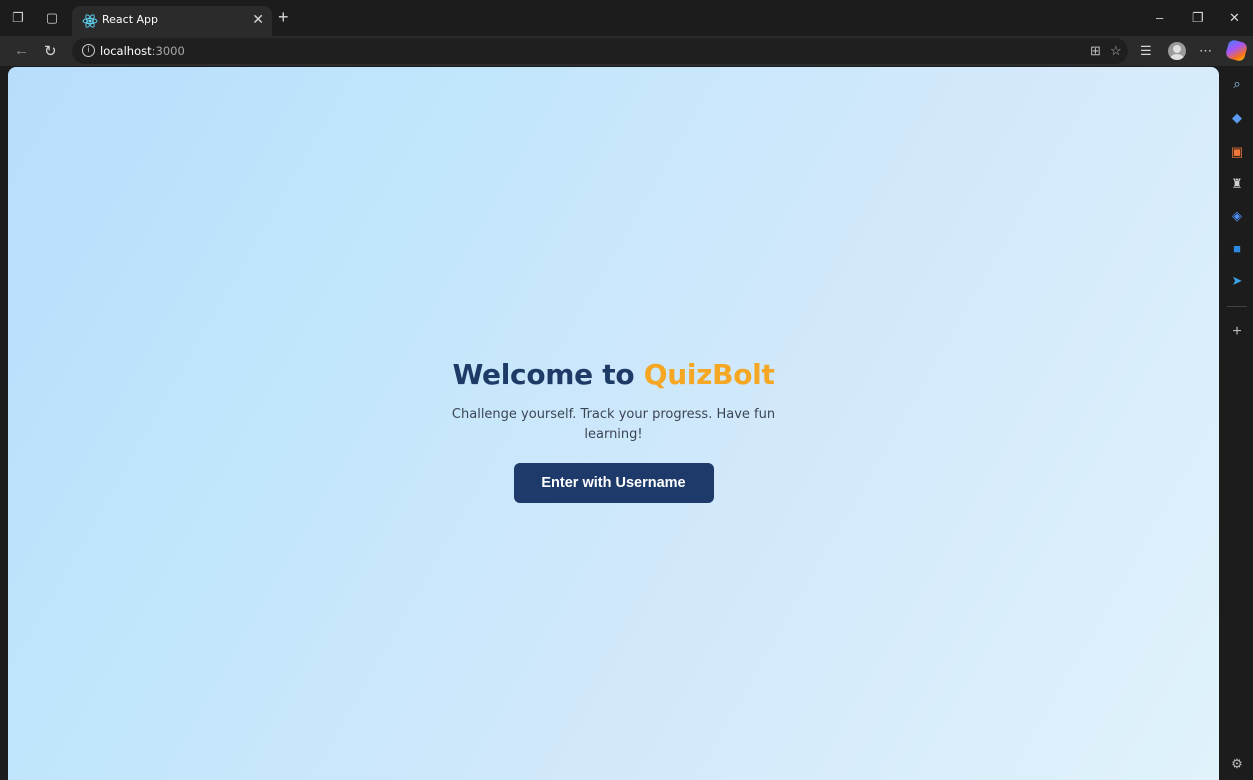 The image size is (1253, 780). Describe the element at coordinates (1237, 84) in the screenshot. I see `search-icon: ⌕` at that location.